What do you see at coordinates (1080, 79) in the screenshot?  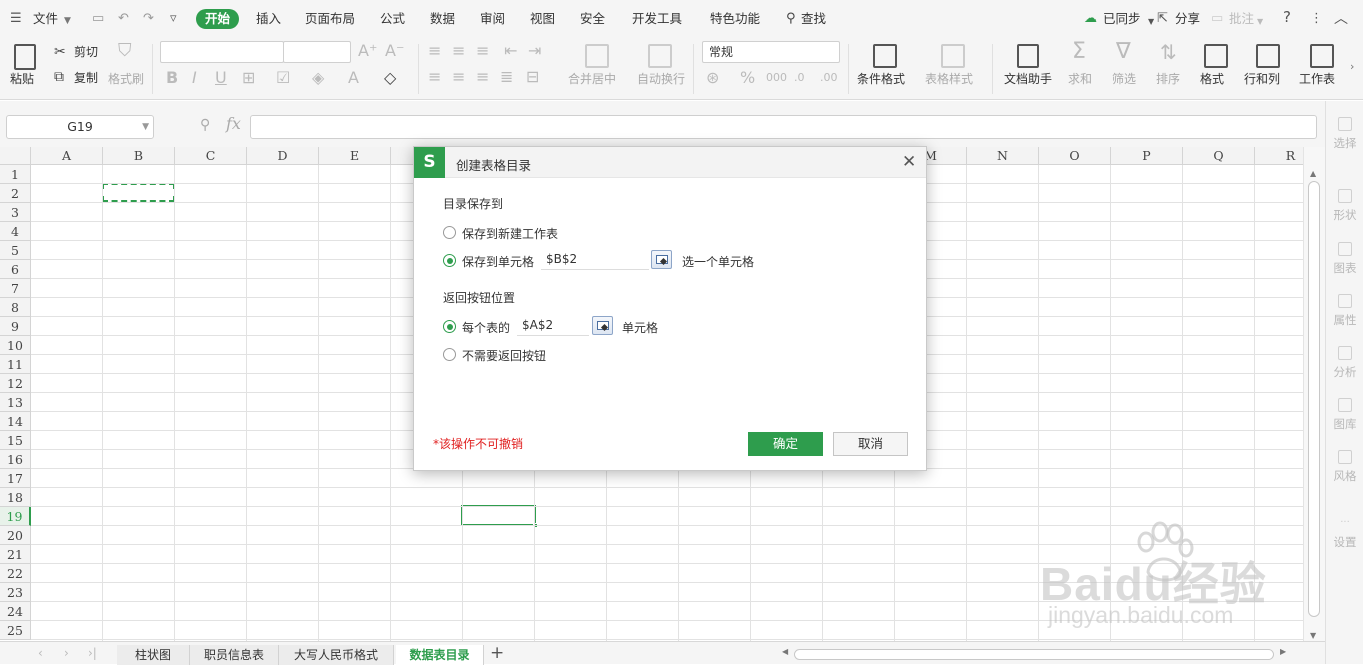 I see `sum-button: 求和` at bounding box center [1080, 79].